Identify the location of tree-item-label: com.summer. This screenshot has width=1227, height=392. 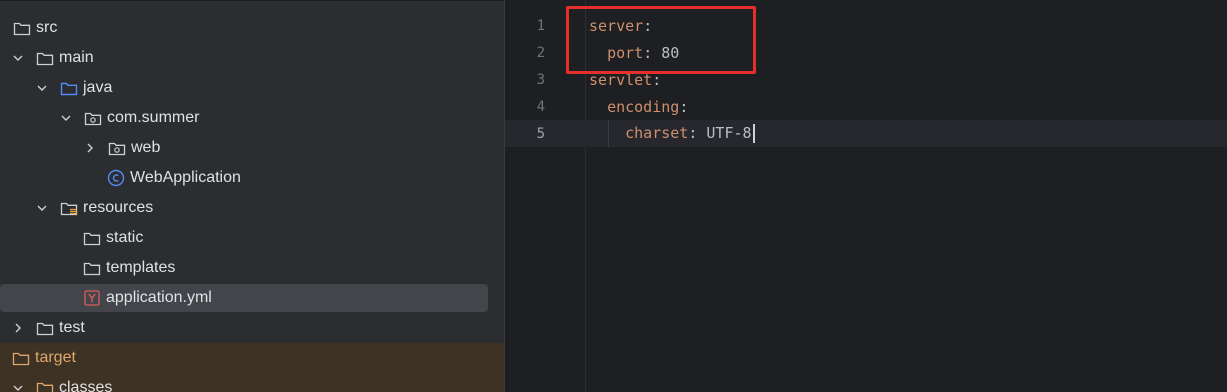
(153, 117).